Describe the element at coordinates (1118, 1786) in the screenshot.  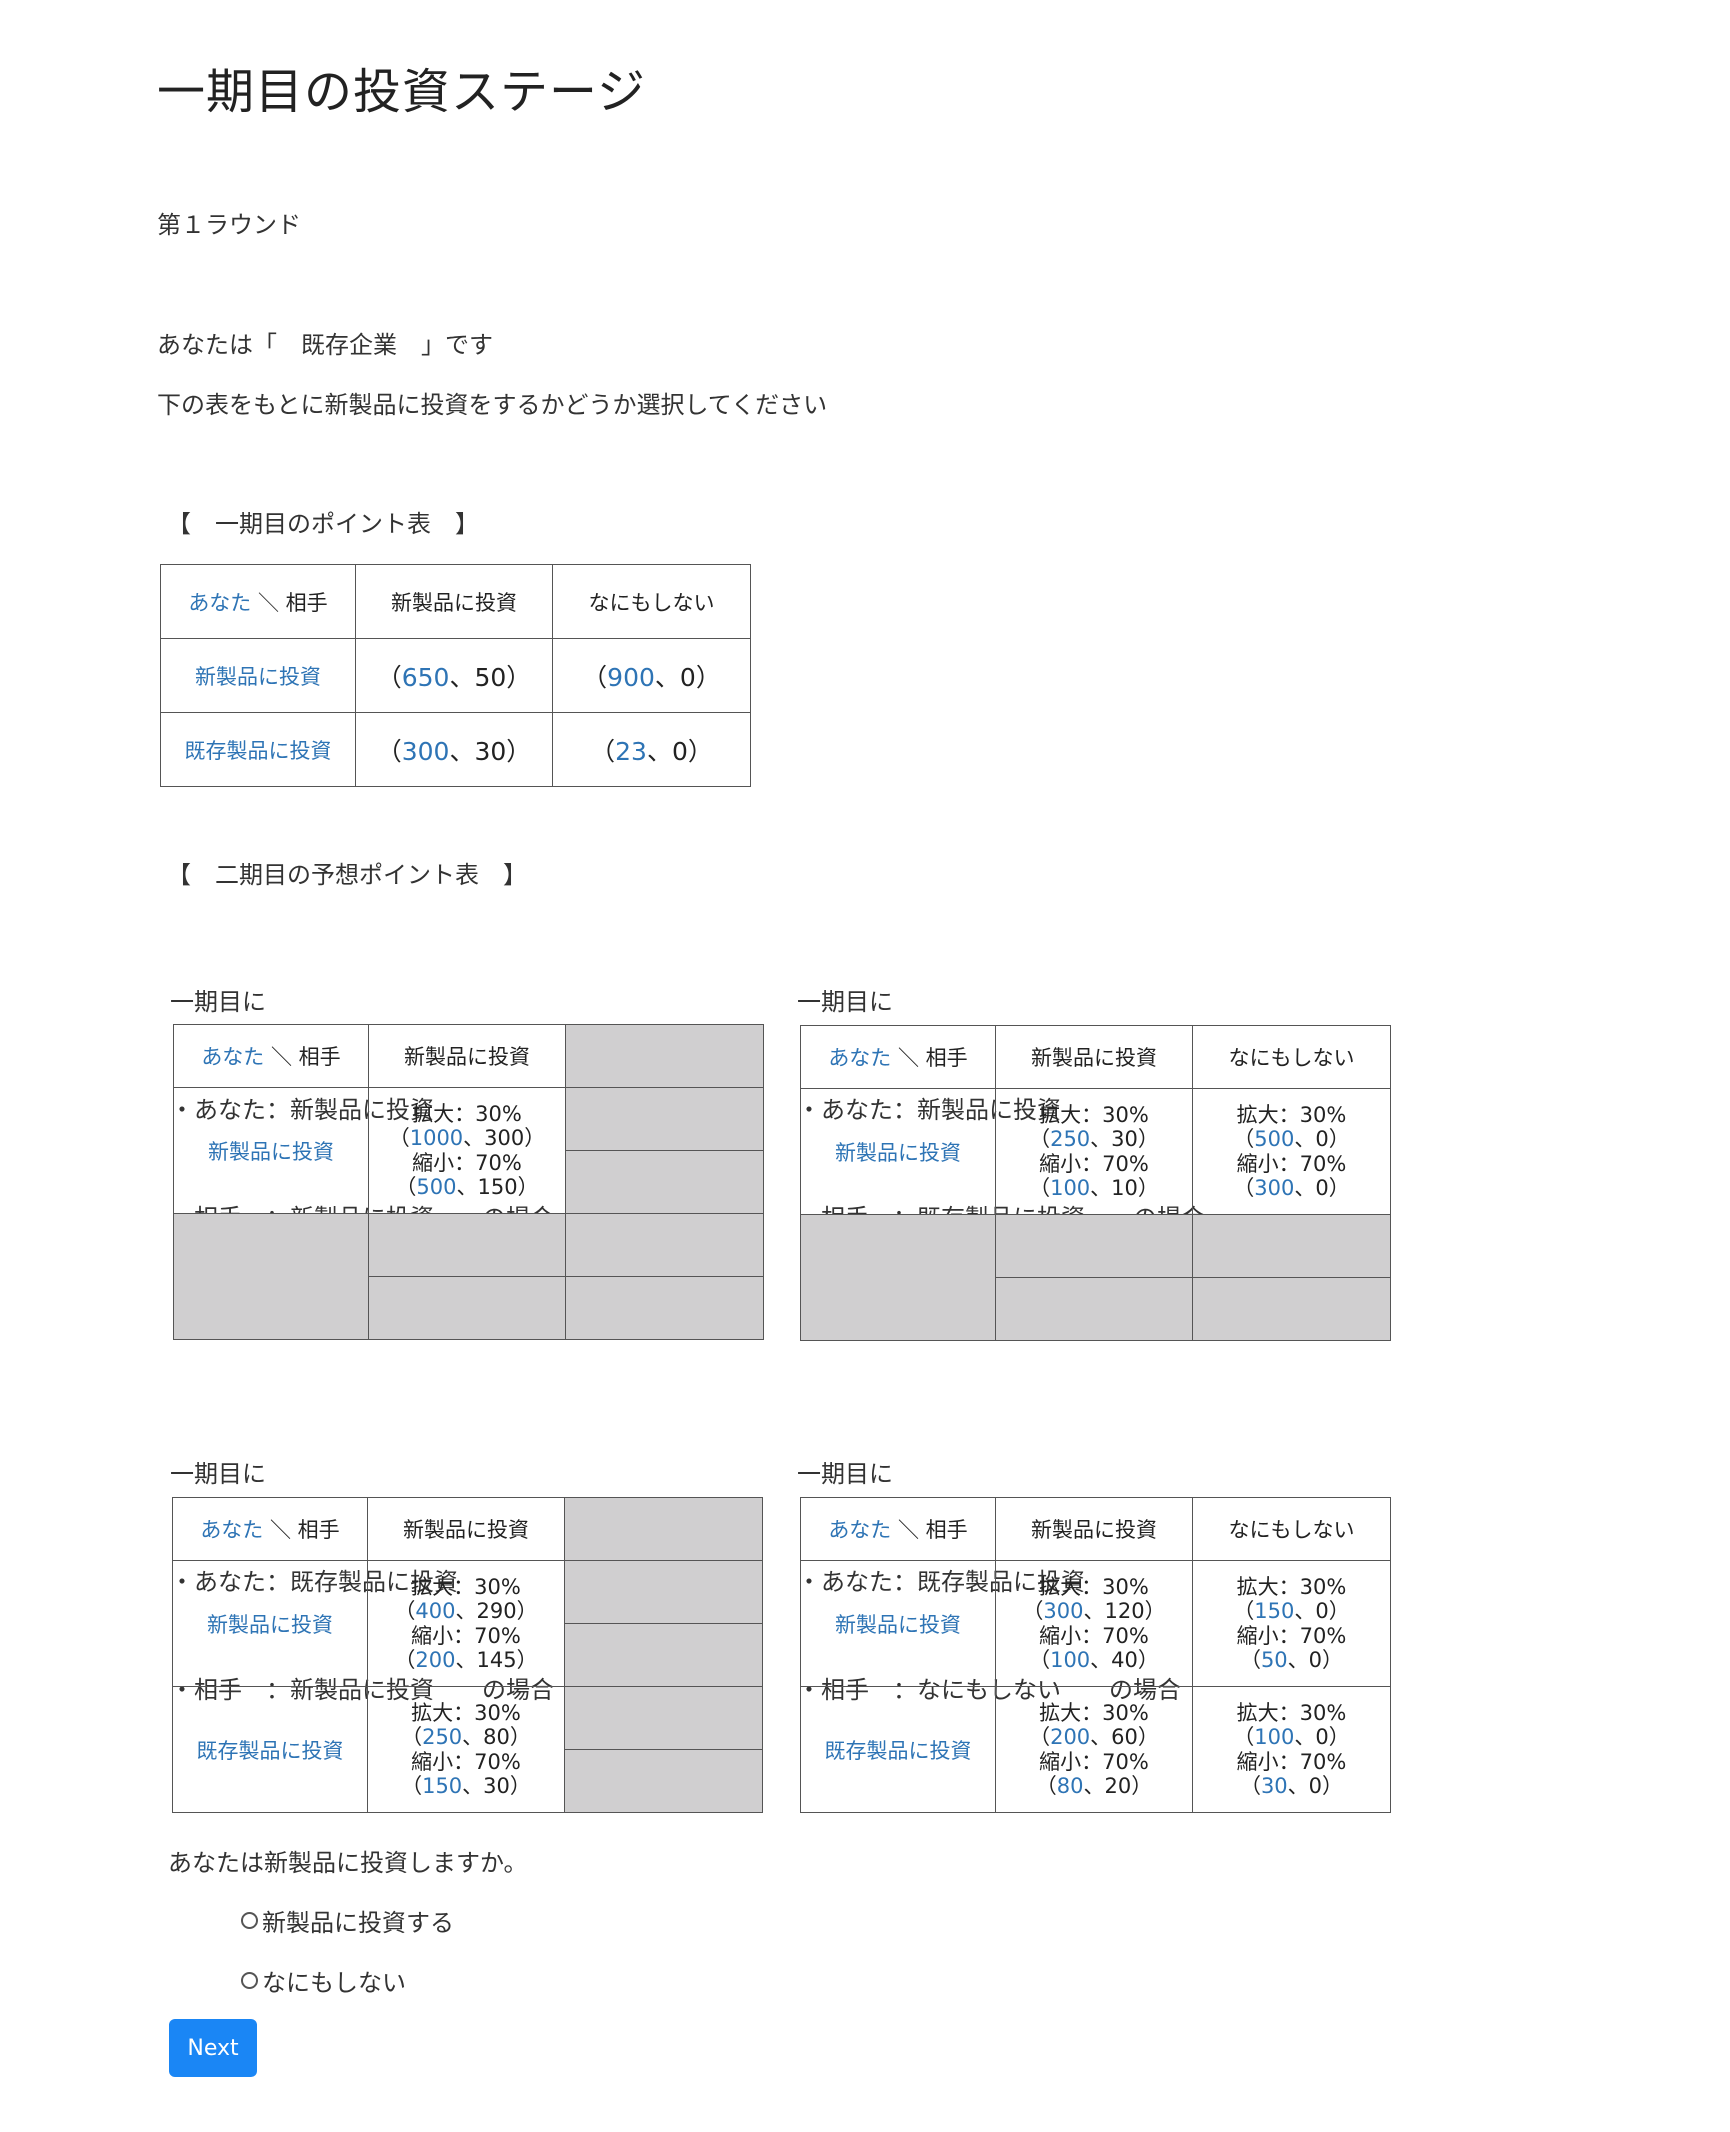
I see `payoff-opponent: 20` at that location.